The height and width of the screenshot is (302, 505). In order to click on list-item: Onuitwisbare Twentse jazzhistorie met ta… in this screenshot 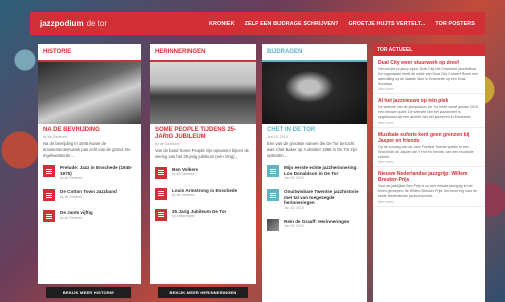, I will do `click(314, 199)`.